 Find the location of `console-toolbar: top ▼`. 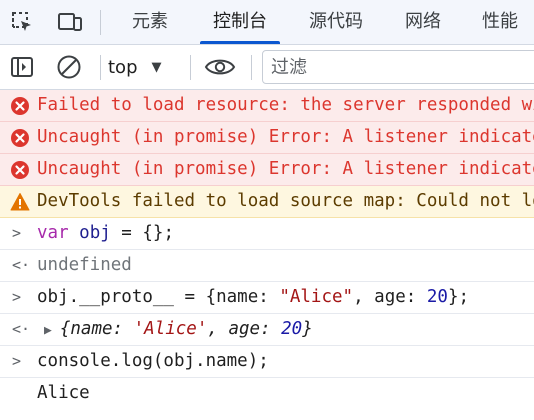

console-toolbar: top ▼ is located at coordinates (267, 67).